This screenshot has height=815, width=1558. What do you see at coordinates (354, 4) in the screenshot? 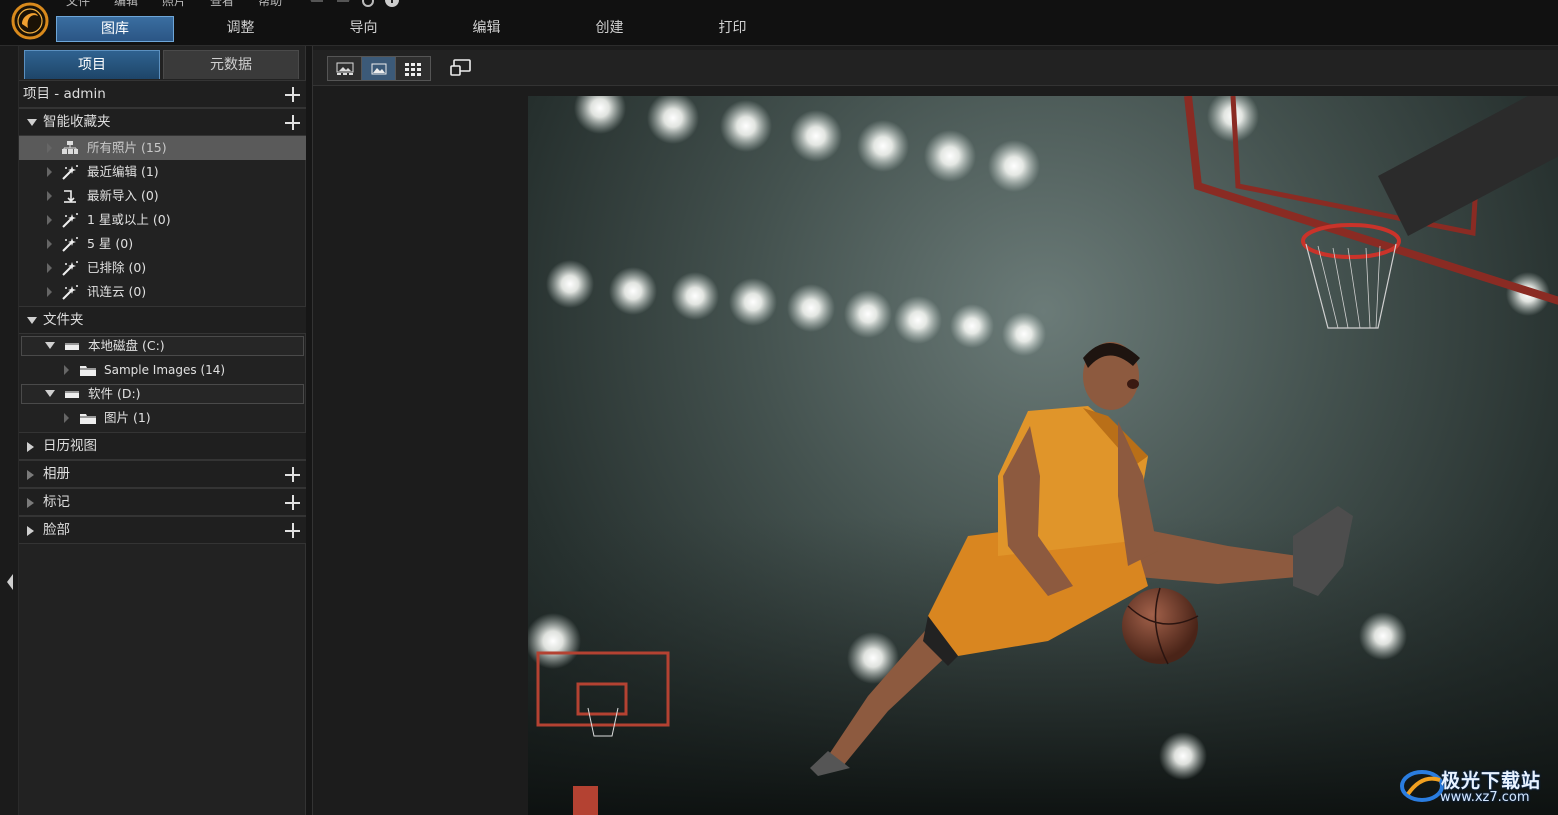
I see `quick-toolbar` at bounding box center [354, 4].